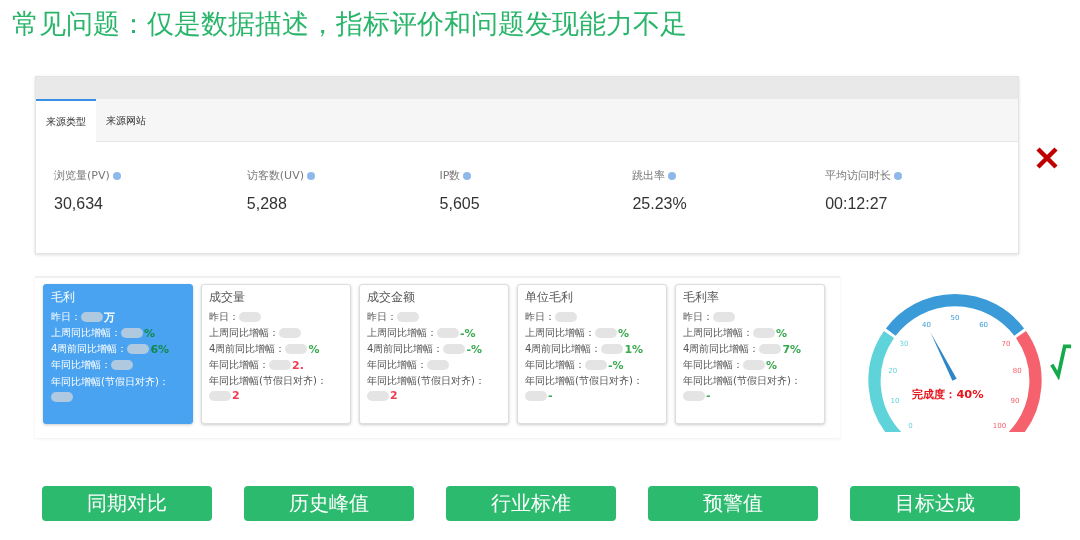 Image resolution: width=1080 pixels, height=540 pixels. Describe the element at coordinates (460, 204) in the screenshot. I see `metric-value: 5,605` at that location.